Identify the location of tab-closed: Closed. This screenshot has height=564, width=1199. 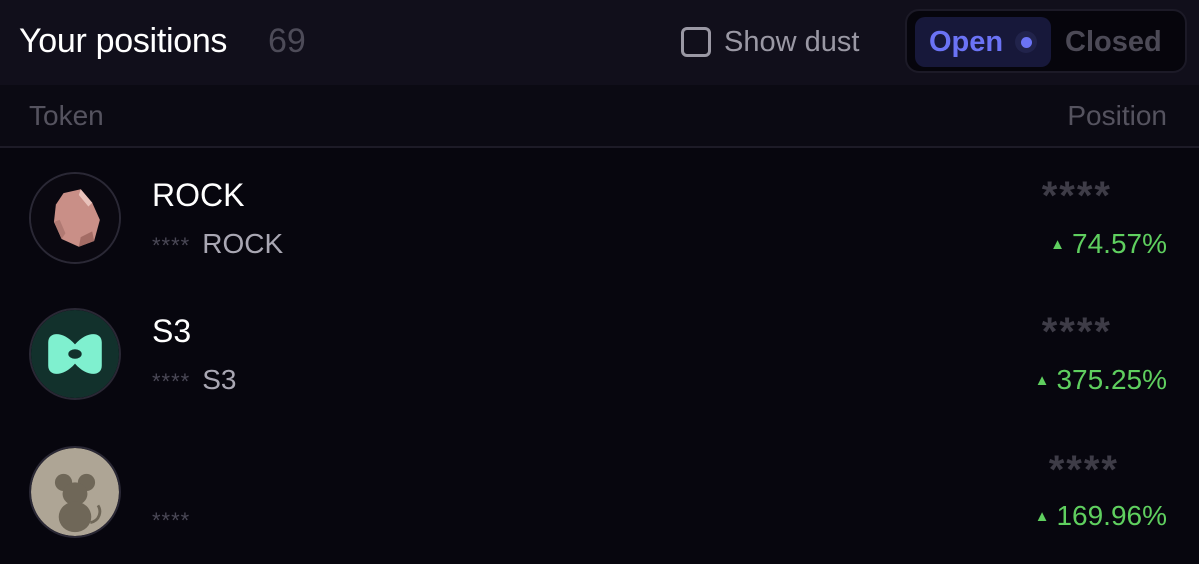
(1113, 42).